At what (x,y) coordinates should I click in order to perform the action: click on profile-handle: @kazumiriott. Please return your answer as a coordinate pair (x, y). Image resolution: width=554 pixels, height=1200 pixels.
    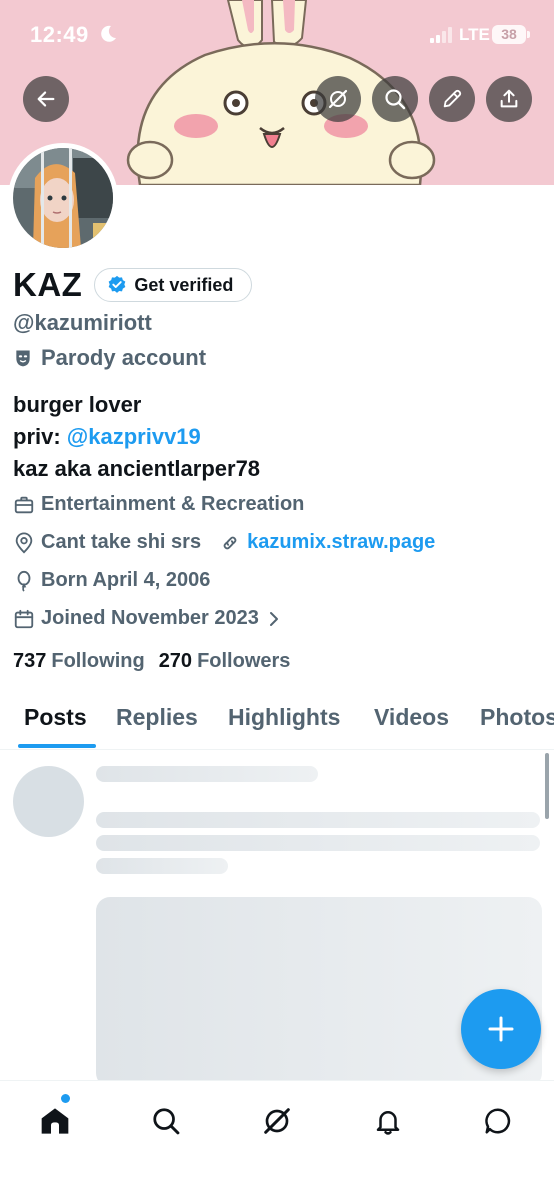
    Looking at the image, I should click on (82, 322).